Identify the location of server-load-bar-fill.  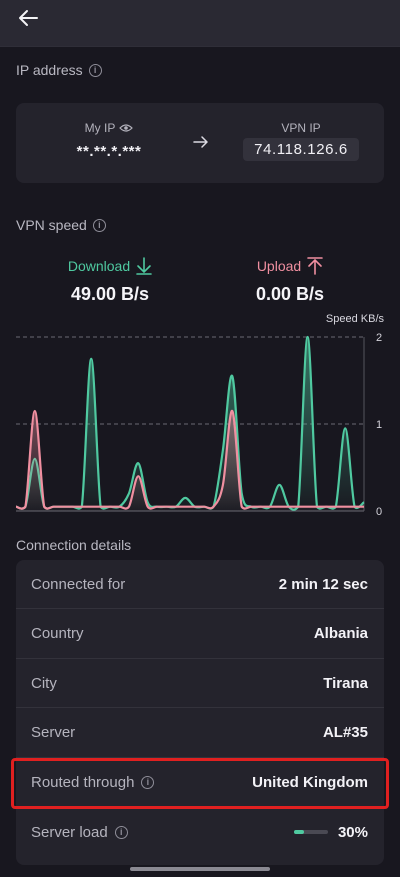
(299, 832).